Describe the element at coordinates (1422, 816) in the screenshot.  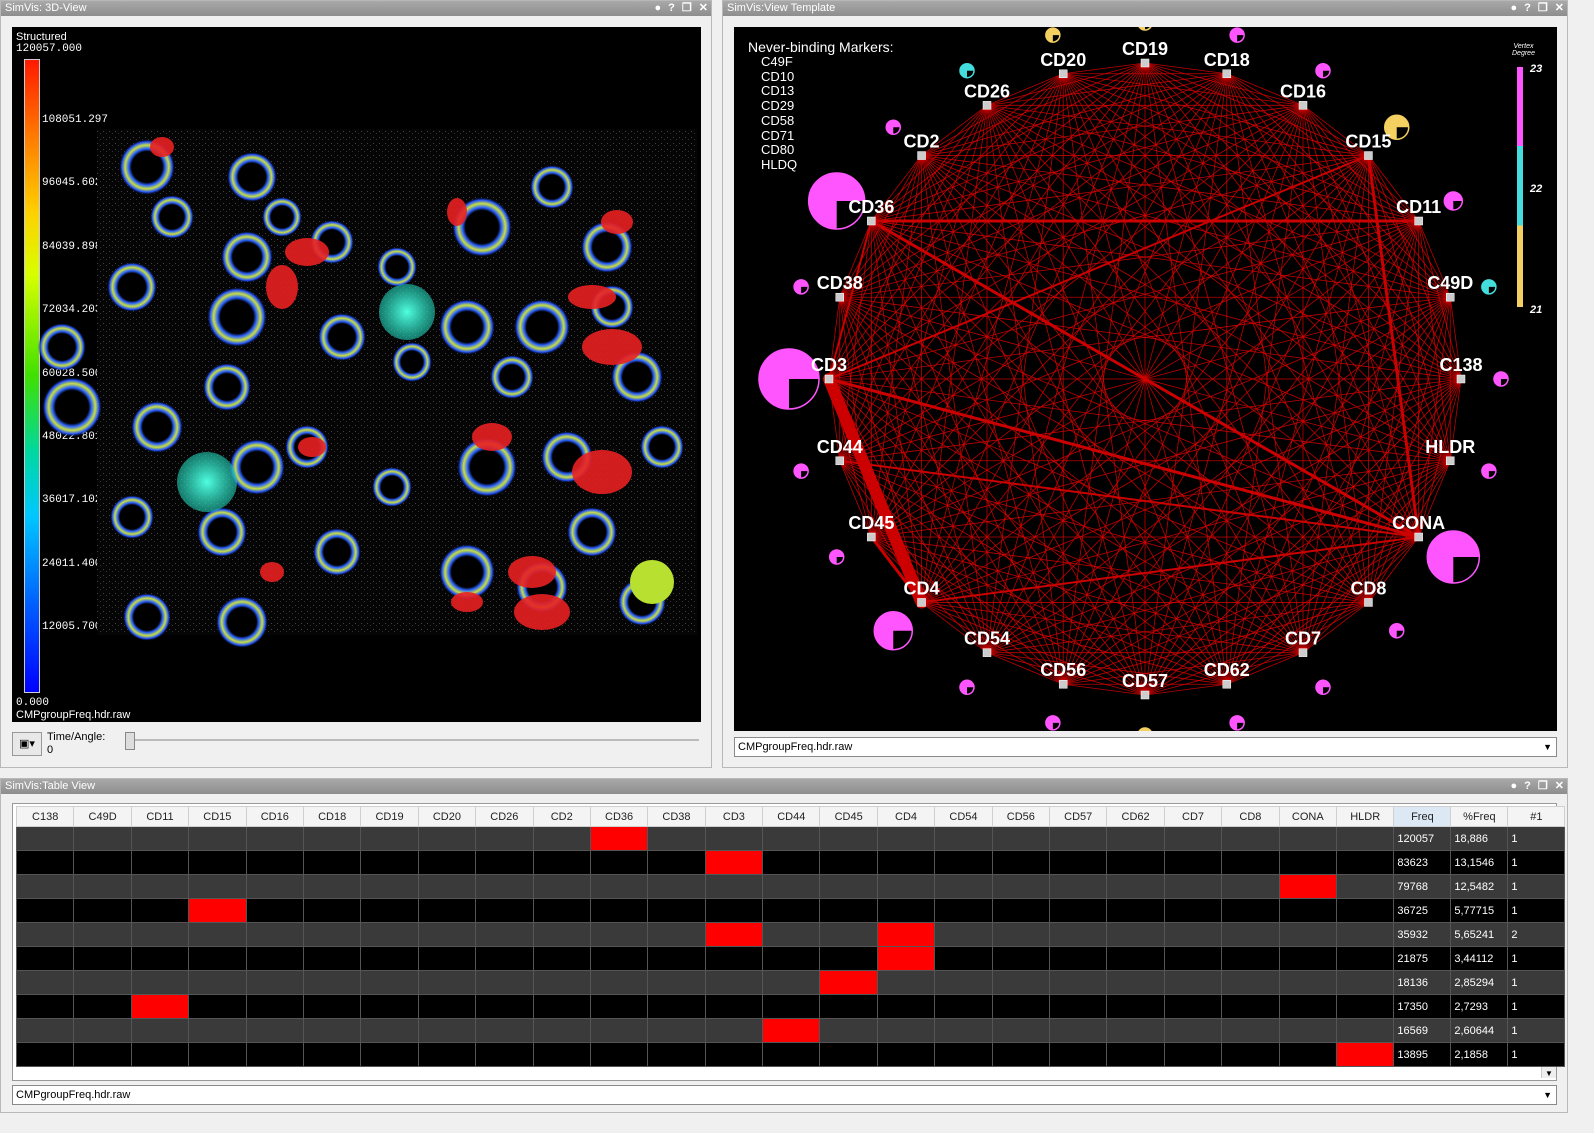
I see `column-header: Freq` at that location.